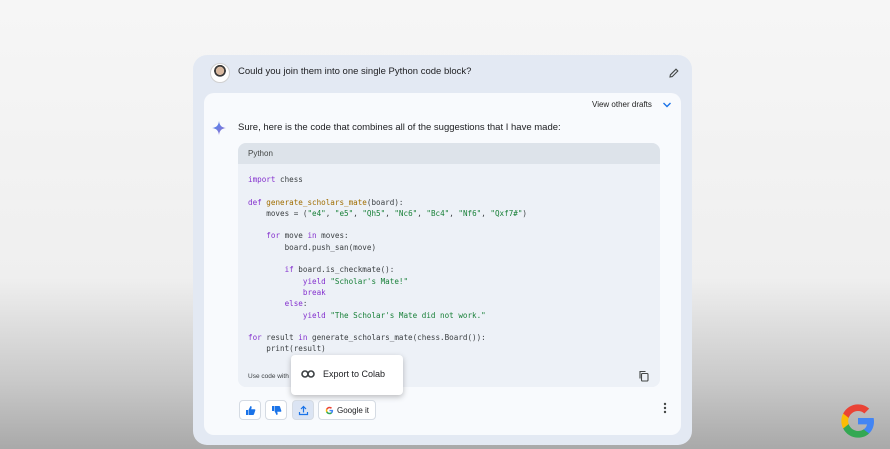 This screenshot has width=890, height=449. I want to click on more-vert-icon, so click(665, 408).